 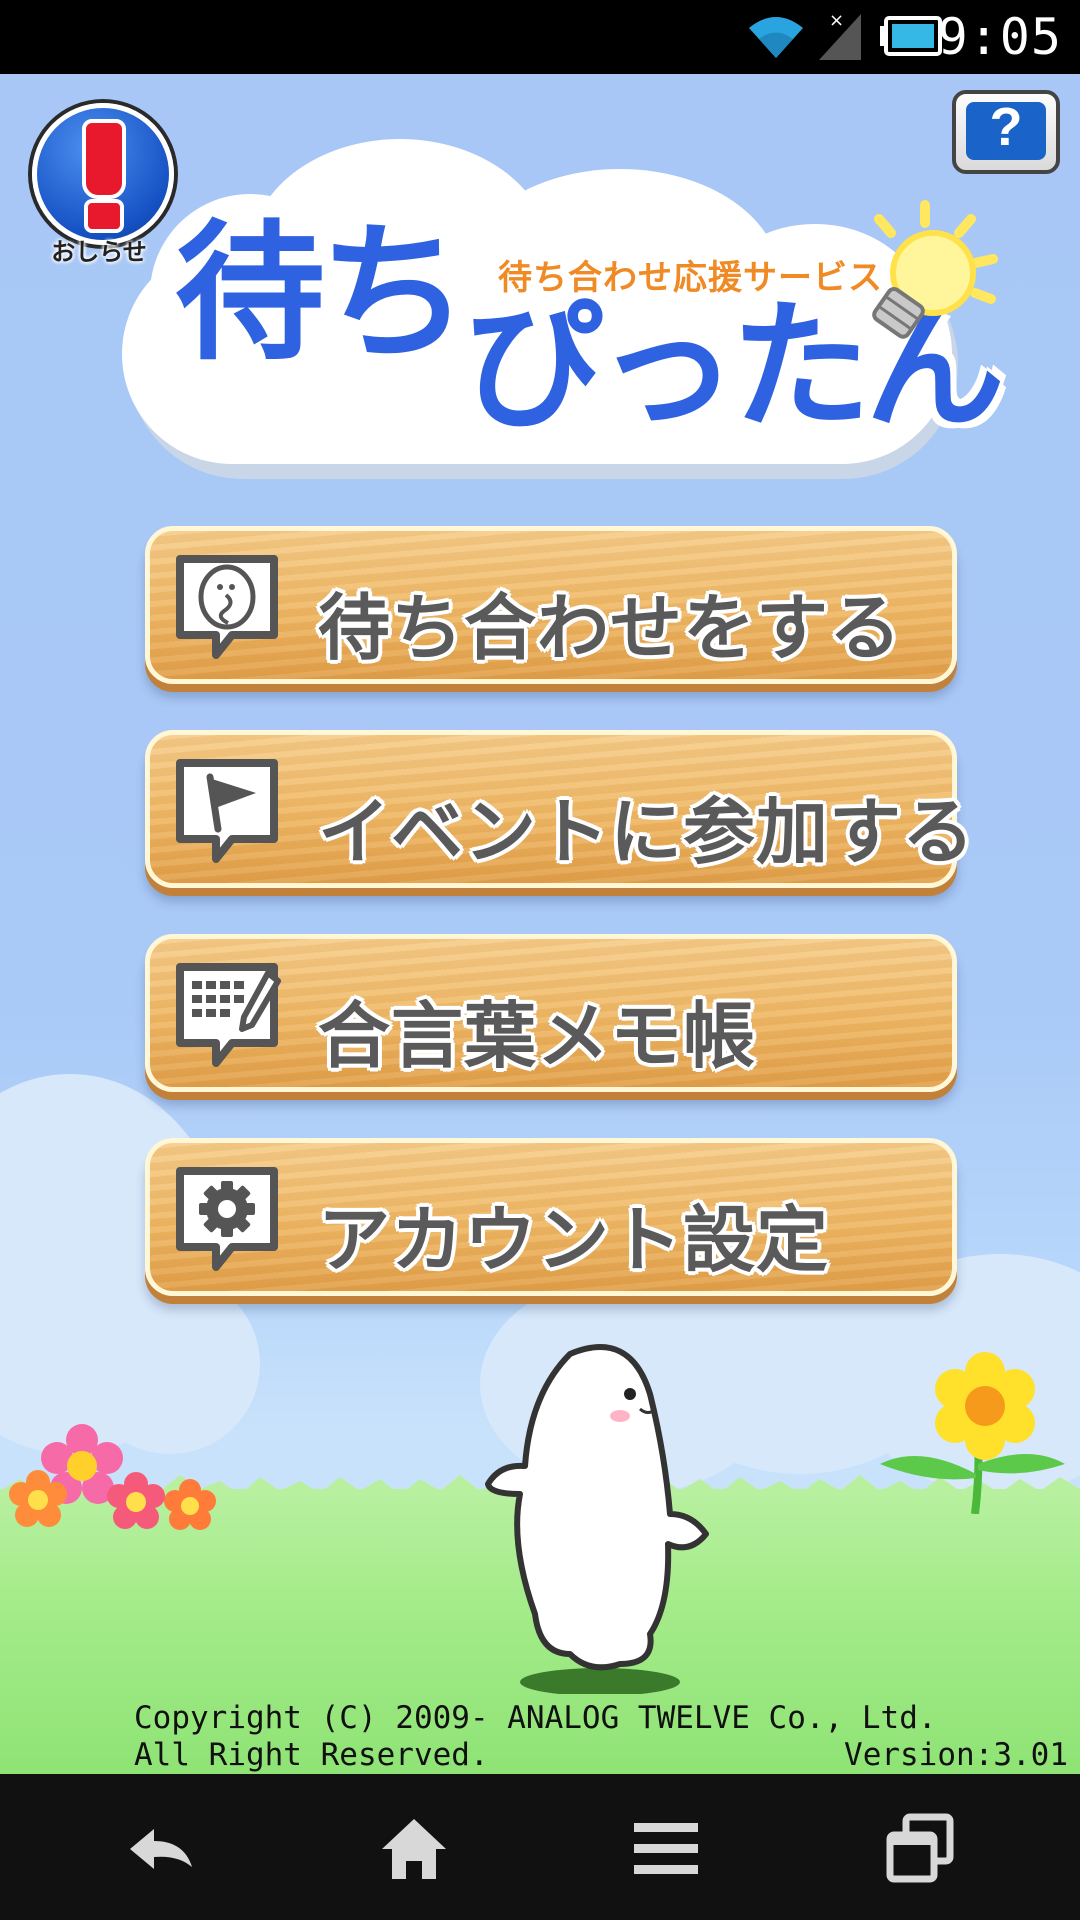 I want to click on battery-icon, so click(x=911, y=36).